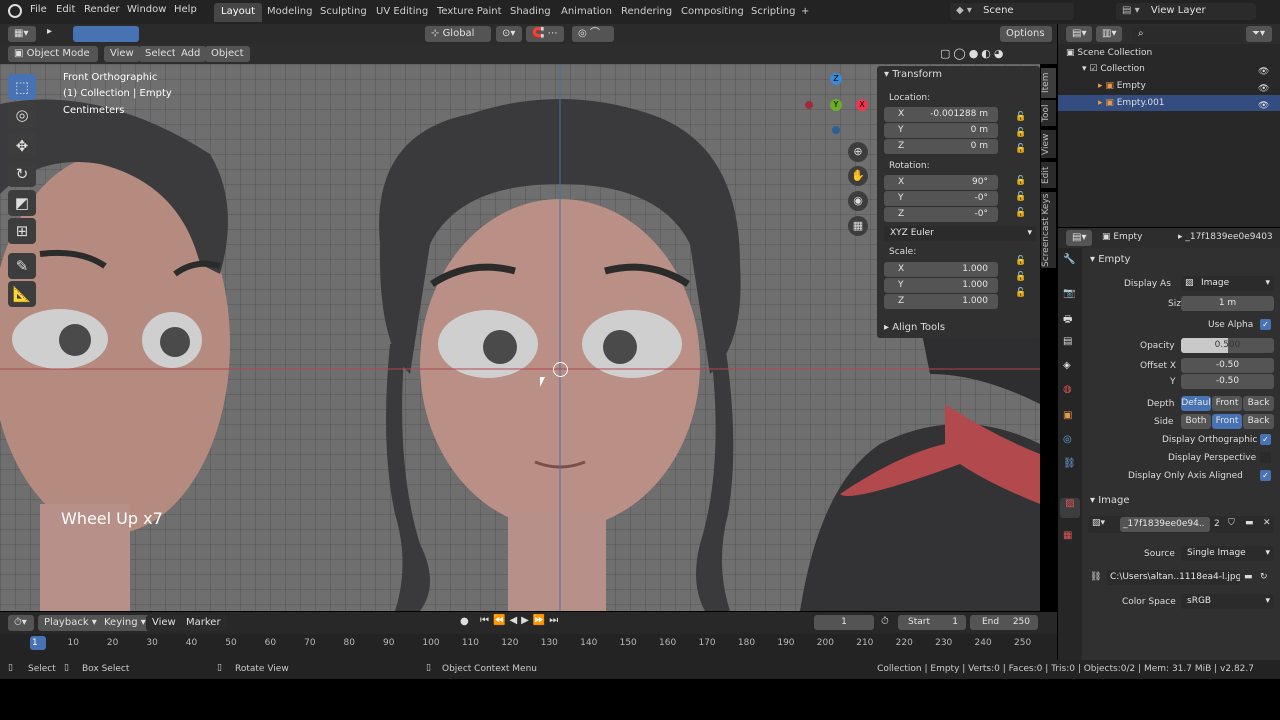 Image resolution: width=1280 pixels, height=720 pixels. Describe the element at coordinates (164, 623) in the screenshot. I see `timeline-view-menu: View` at that location.